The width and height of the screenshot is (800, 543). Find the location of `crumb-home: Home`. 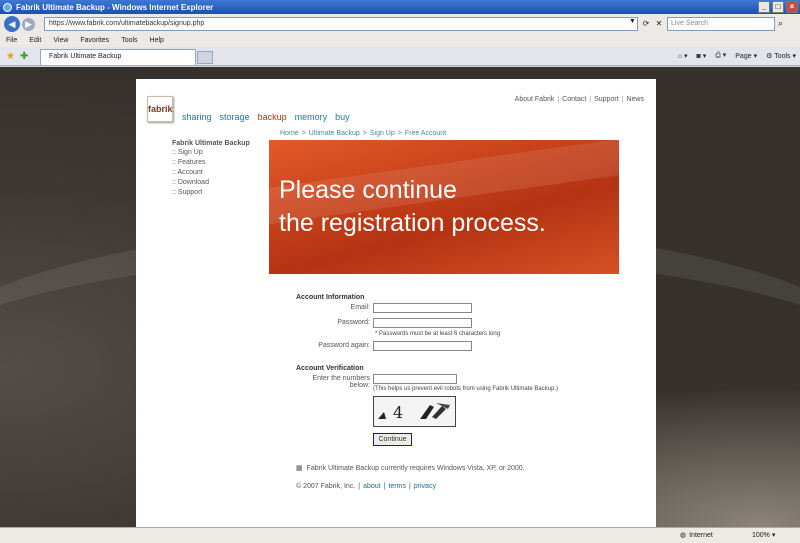

crumb-home: Home is located at coordinates (289, 133).